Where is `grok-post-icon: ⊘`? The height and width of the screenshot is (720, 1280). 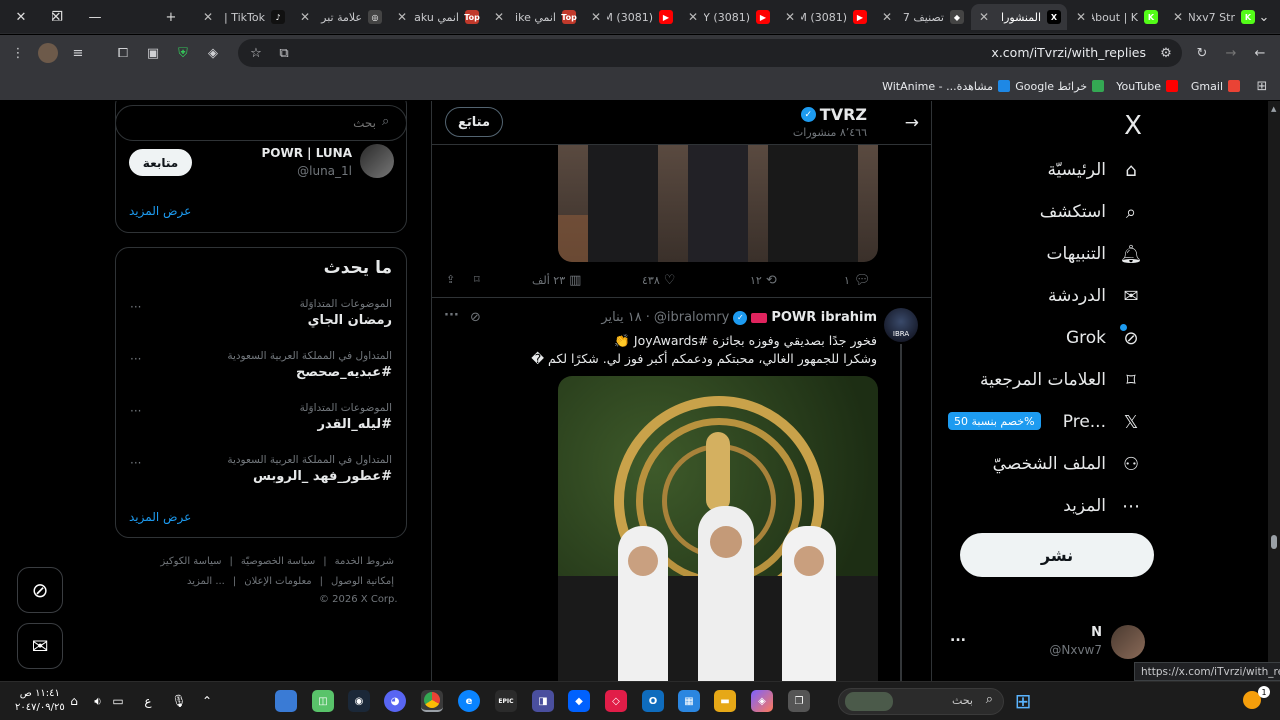 grok-post-icon: ⊘ is located at coordinates (475, 317).